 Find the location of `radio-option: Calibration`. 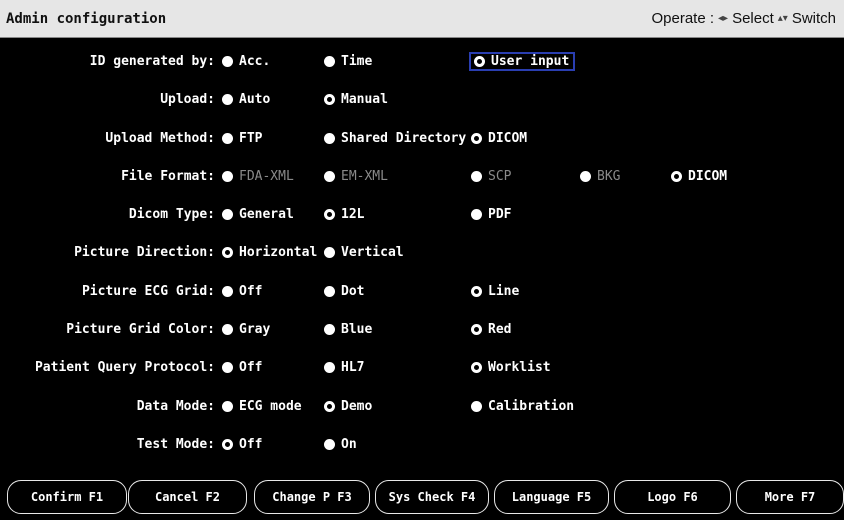

radio-option: Calibration is located at coordinates (522, 406).